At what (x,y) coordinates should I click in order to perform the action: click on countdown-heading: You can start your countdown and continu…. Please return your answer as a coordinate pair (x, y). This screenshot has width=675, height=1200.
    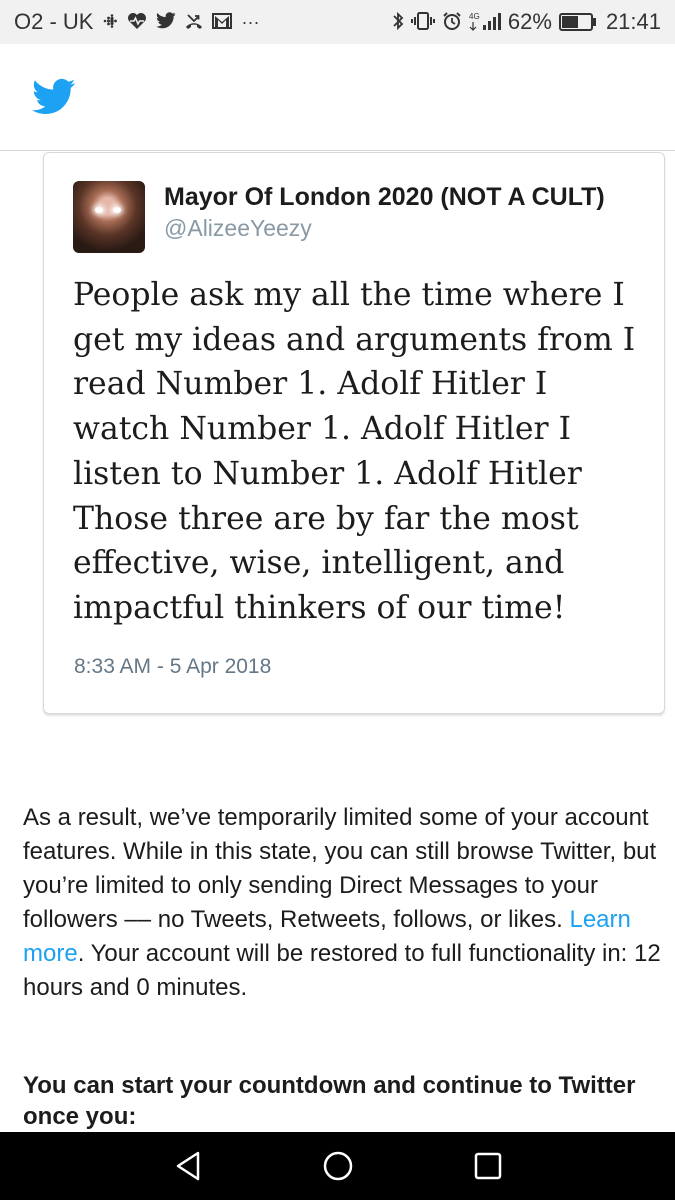
    Looking at the image, I should click on (329, 1101).